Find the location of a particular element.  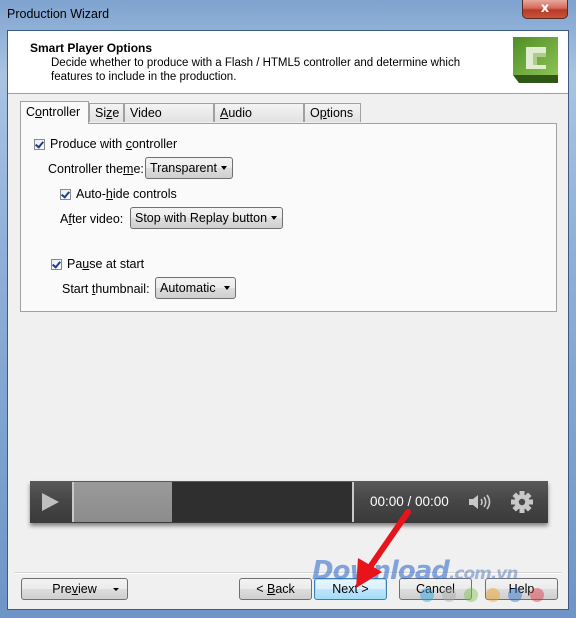

tab-size: Size is located at coordinates (106, 112).